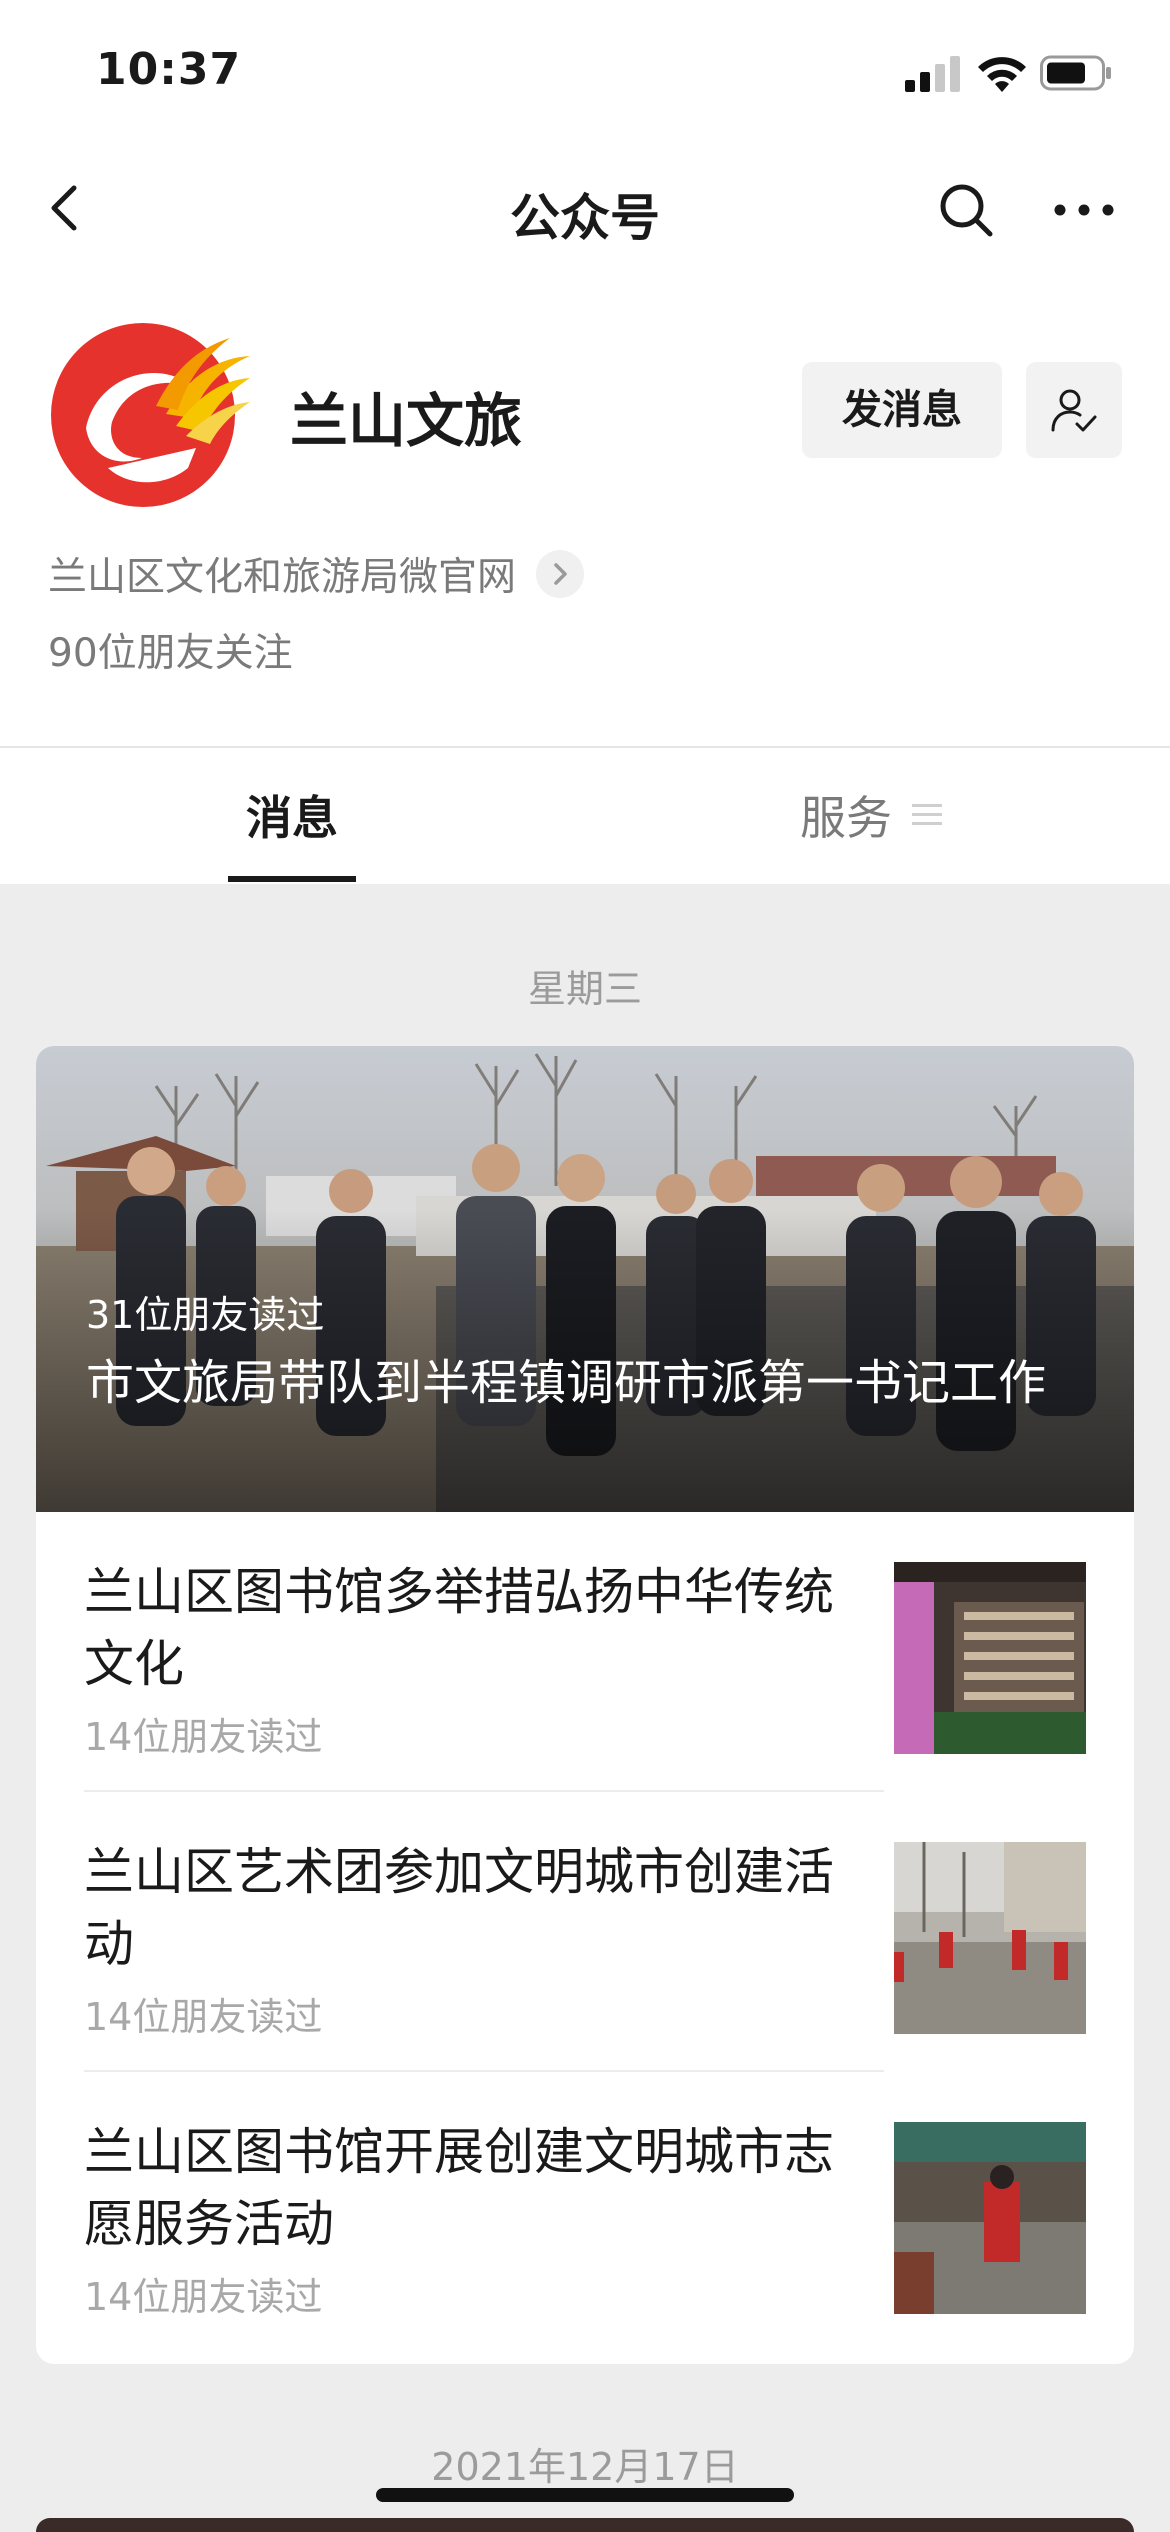 The width and height of the screenshot is (1170, 2532). I want to click on tab-services-label: 服务, so click(846, 818).